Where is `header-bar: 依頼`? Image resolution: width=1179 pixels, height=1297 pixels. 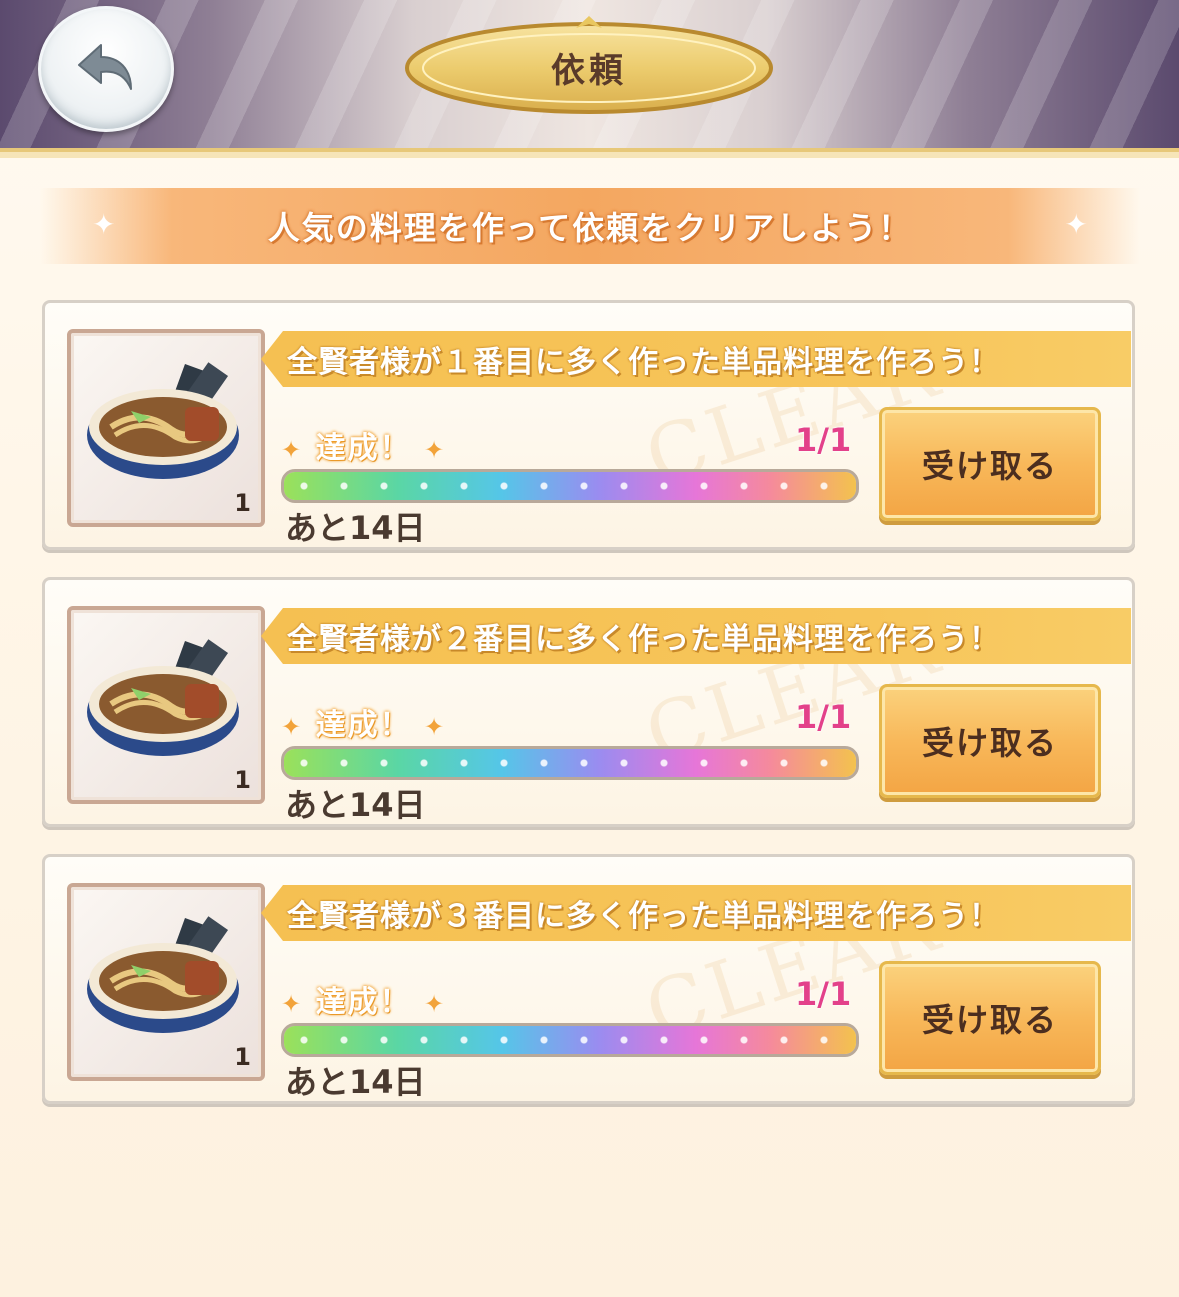
header-bar: 依頼 is located at coordinates (589, 79).